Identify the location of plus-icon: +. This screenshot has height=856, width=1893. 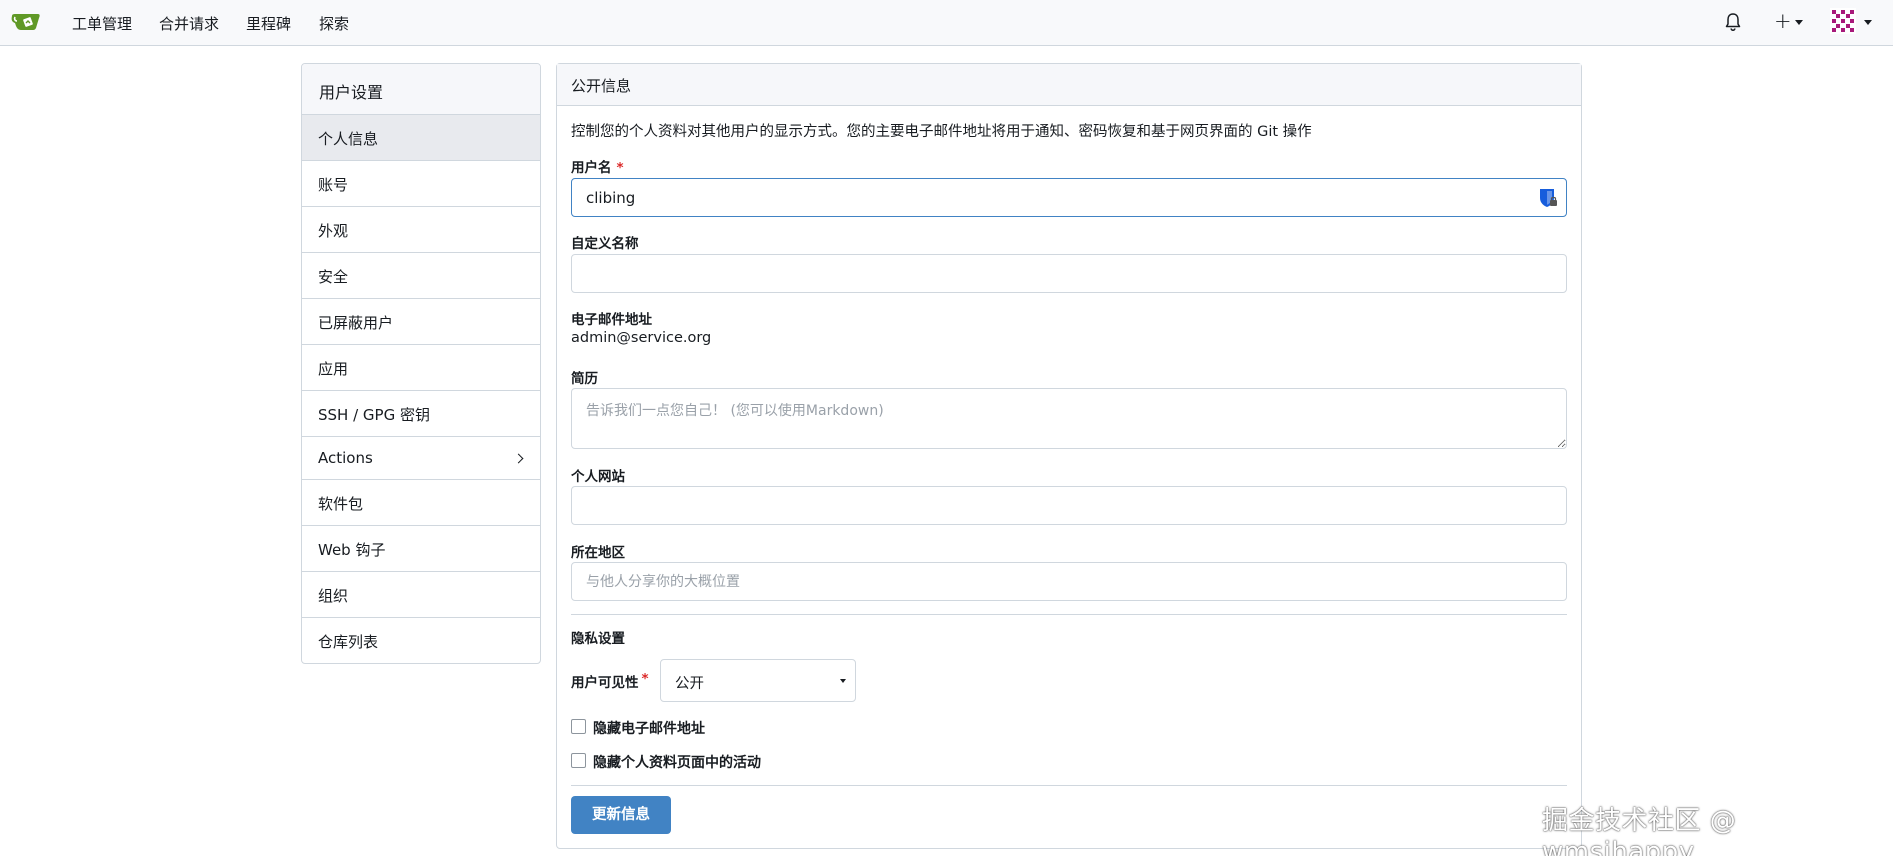
(1783, 21).